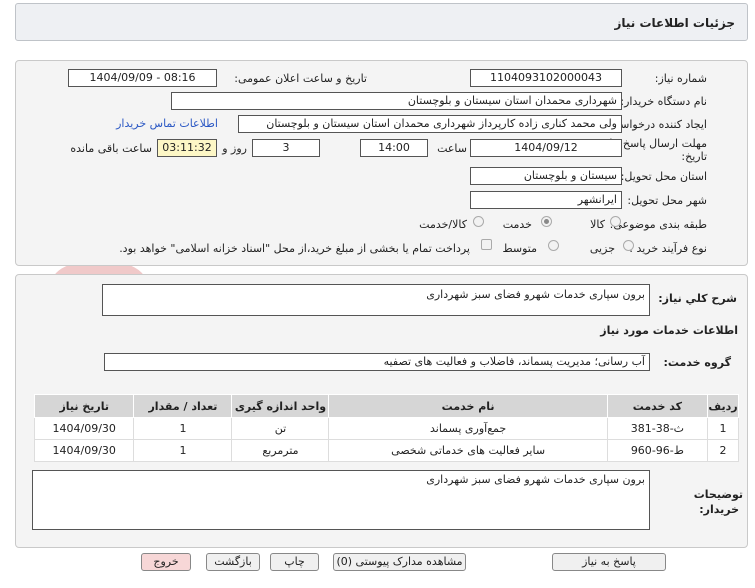  What do you see at coordinates (680, 78) in the screenshot?
I see `need-number-label: شماره نیاز:` at bounding box center [680, 78].